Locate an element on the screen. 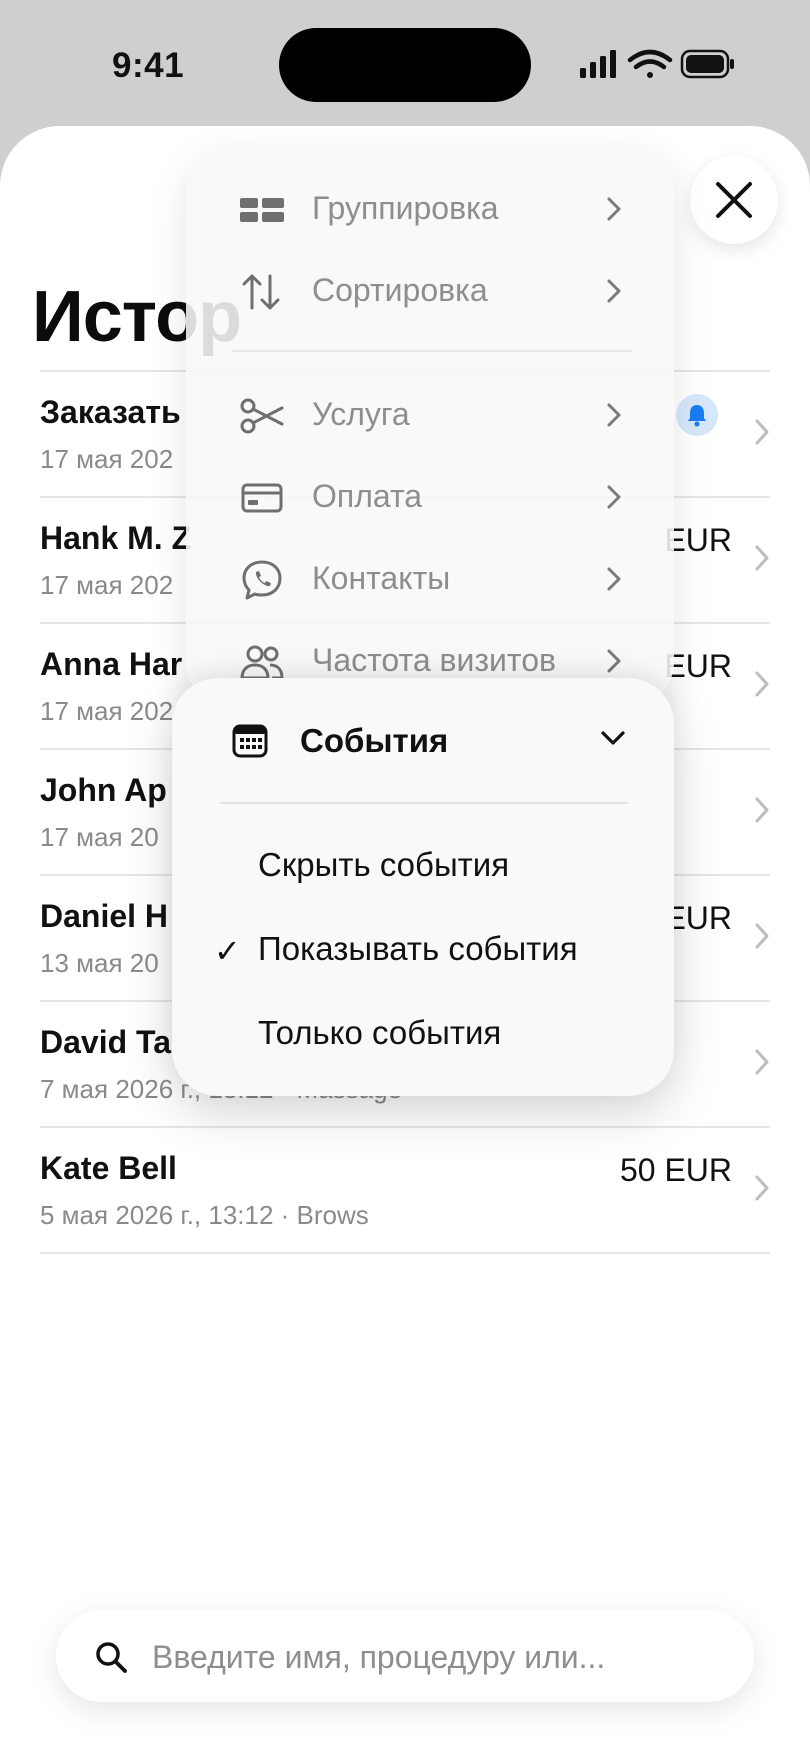 Image resolution: width=810 pixels, height=1761 pixels. checkmark-icon: ✓ is located at coordinates (227, 951).